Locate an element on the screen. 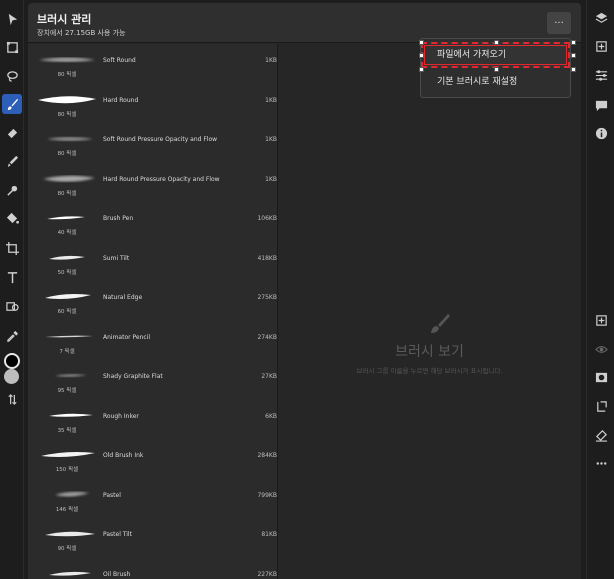 The image size is (614, 579). brush-name: Animator Pencil is located at coordinates (127, 337).